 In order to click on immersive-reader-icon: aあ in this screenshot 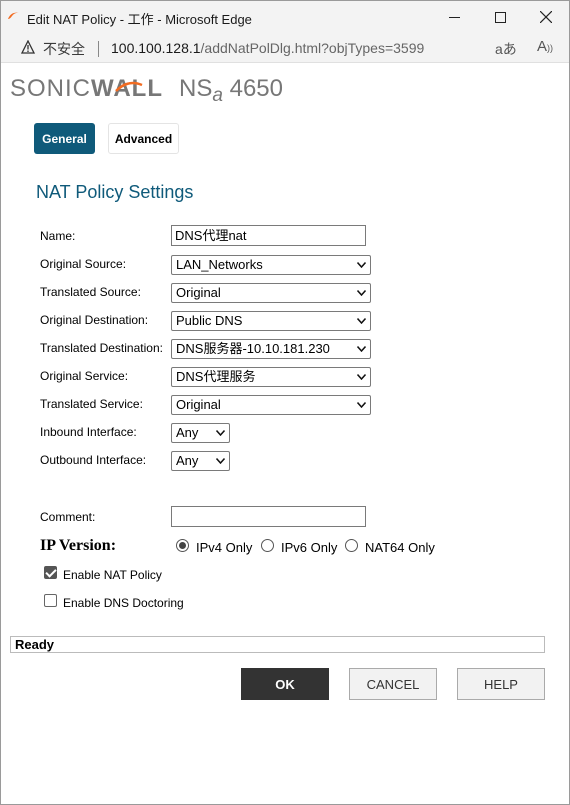, I will do `click(506, 49)`.